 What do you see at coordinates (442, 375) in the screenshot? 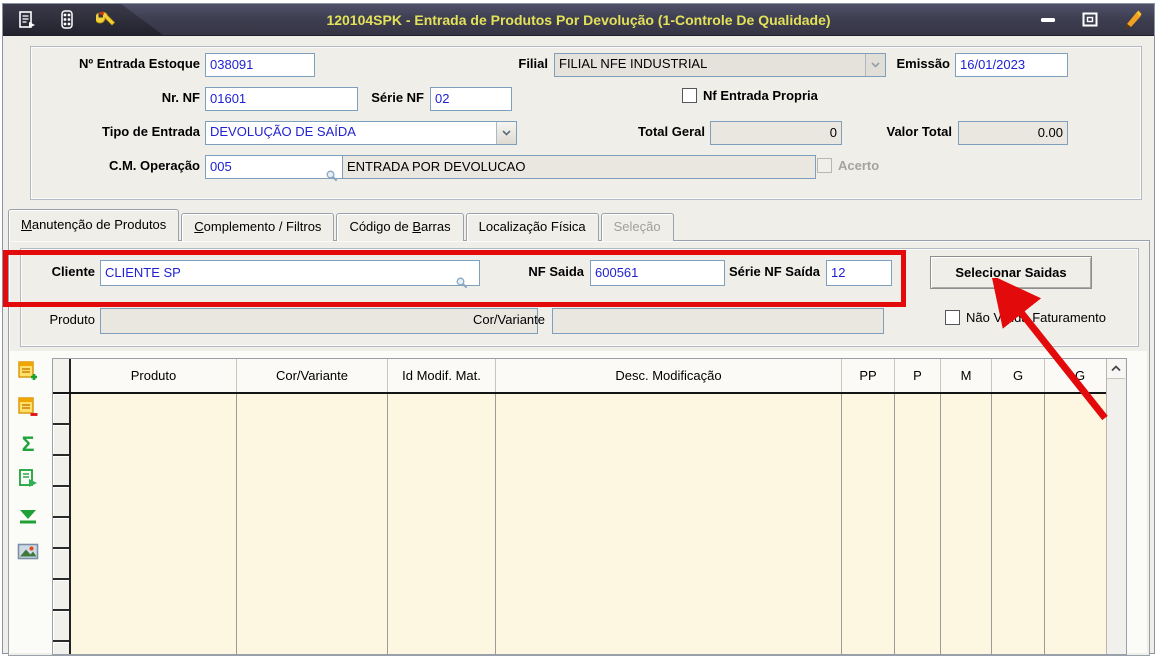
I see `column-header-id-modif-mat: Id Modif. Mat.` at bounding box center [442, 375].